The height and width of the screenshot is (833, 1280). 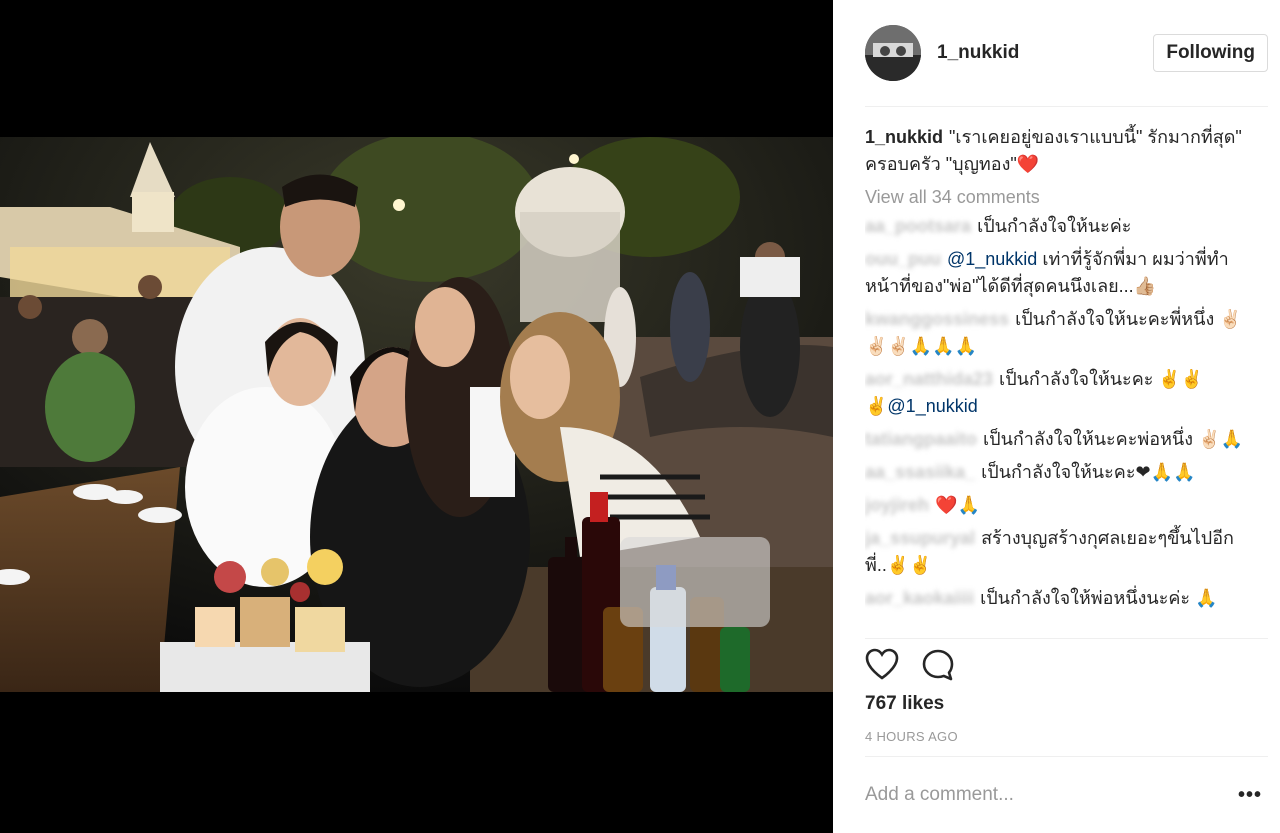 I want to click on header-divider, so click(x=1066, y=106).